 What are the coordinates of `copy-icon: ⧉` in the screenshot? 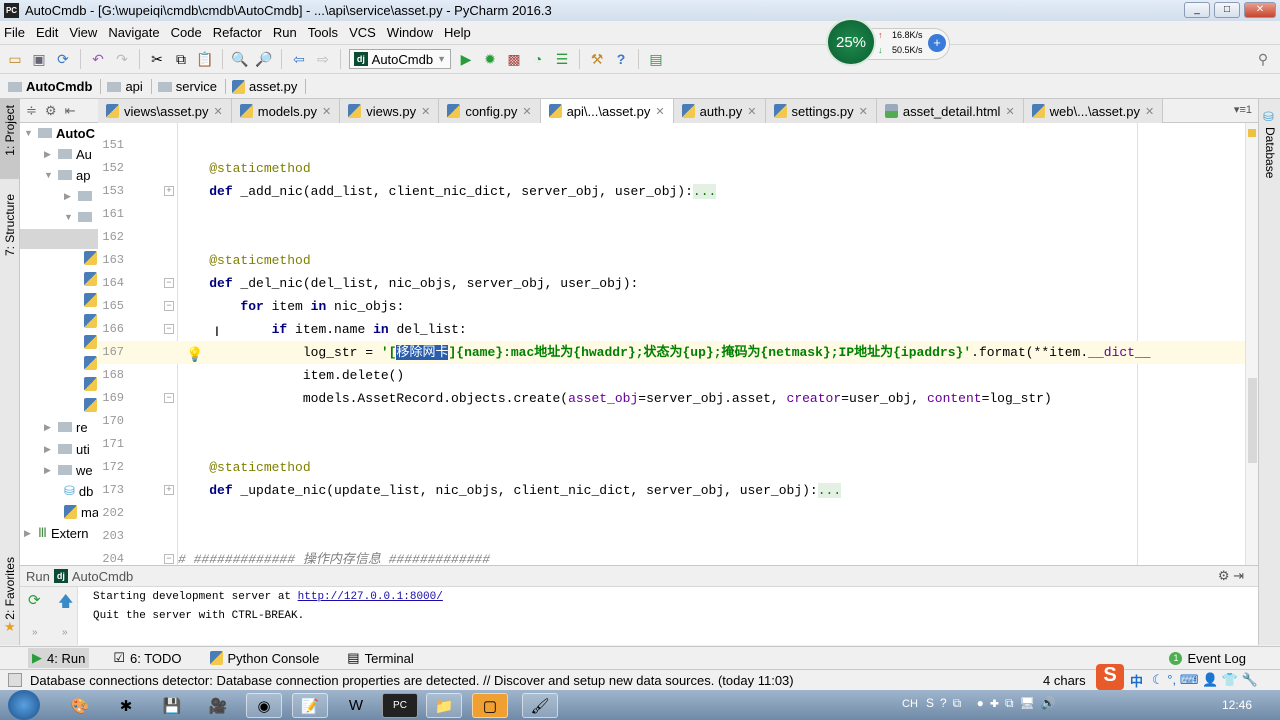 It's located at (181, 59).